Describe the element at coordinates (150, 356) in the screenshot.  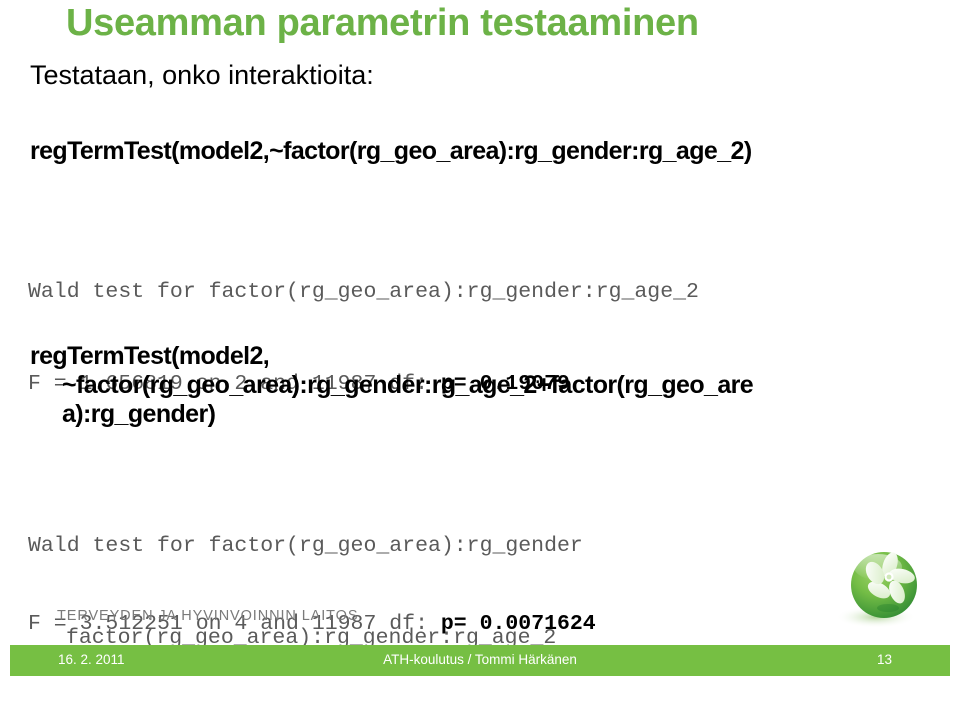
I see `code-formula-second-line-1: regTermTest(model2,` at that location.